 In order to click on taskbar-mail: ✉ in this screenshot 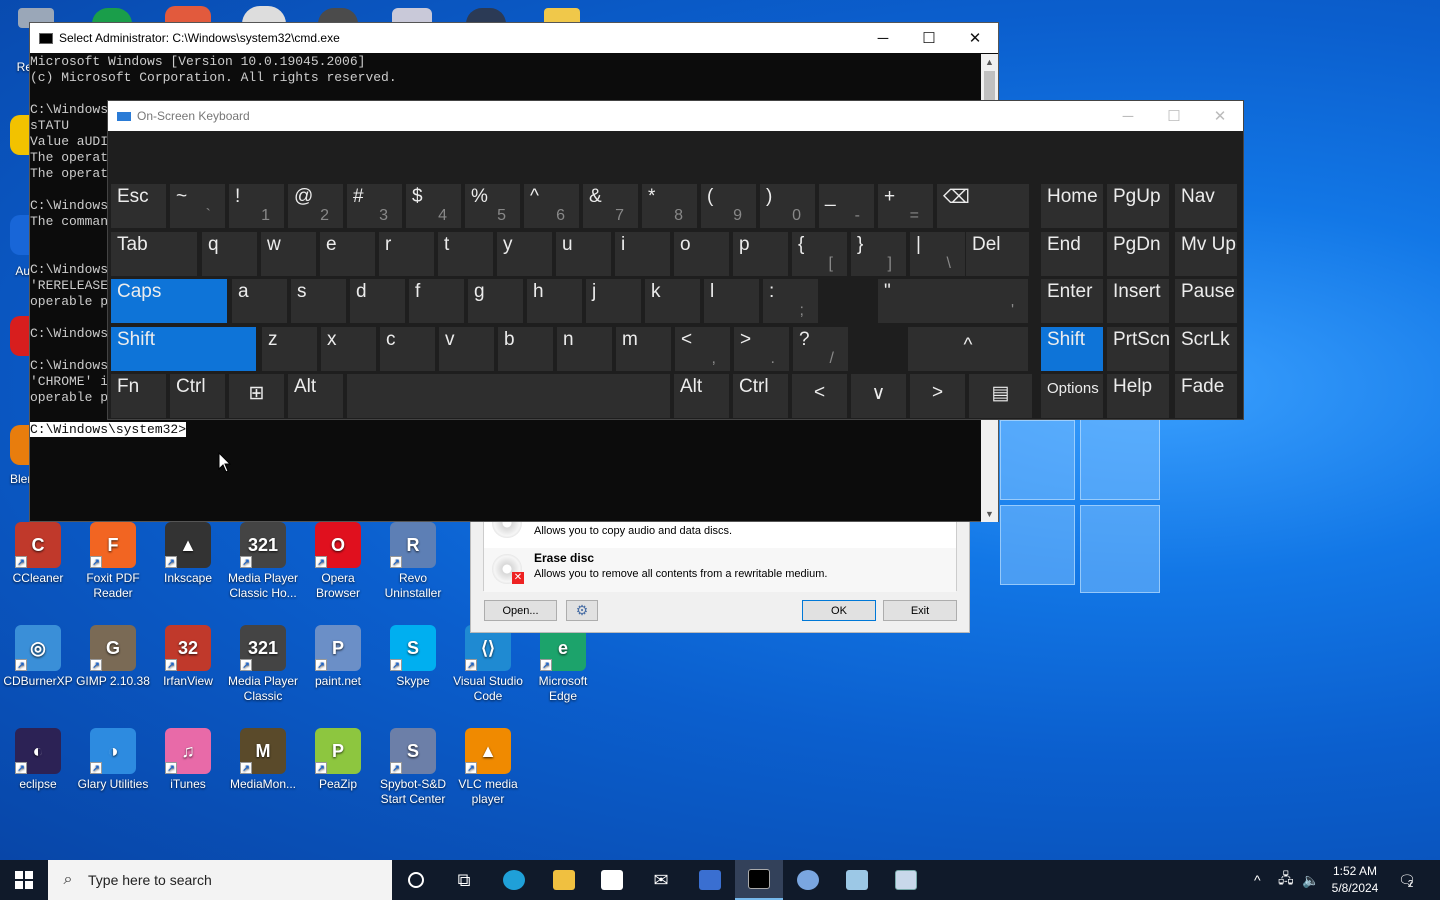, I will do `click(661, 880)`.